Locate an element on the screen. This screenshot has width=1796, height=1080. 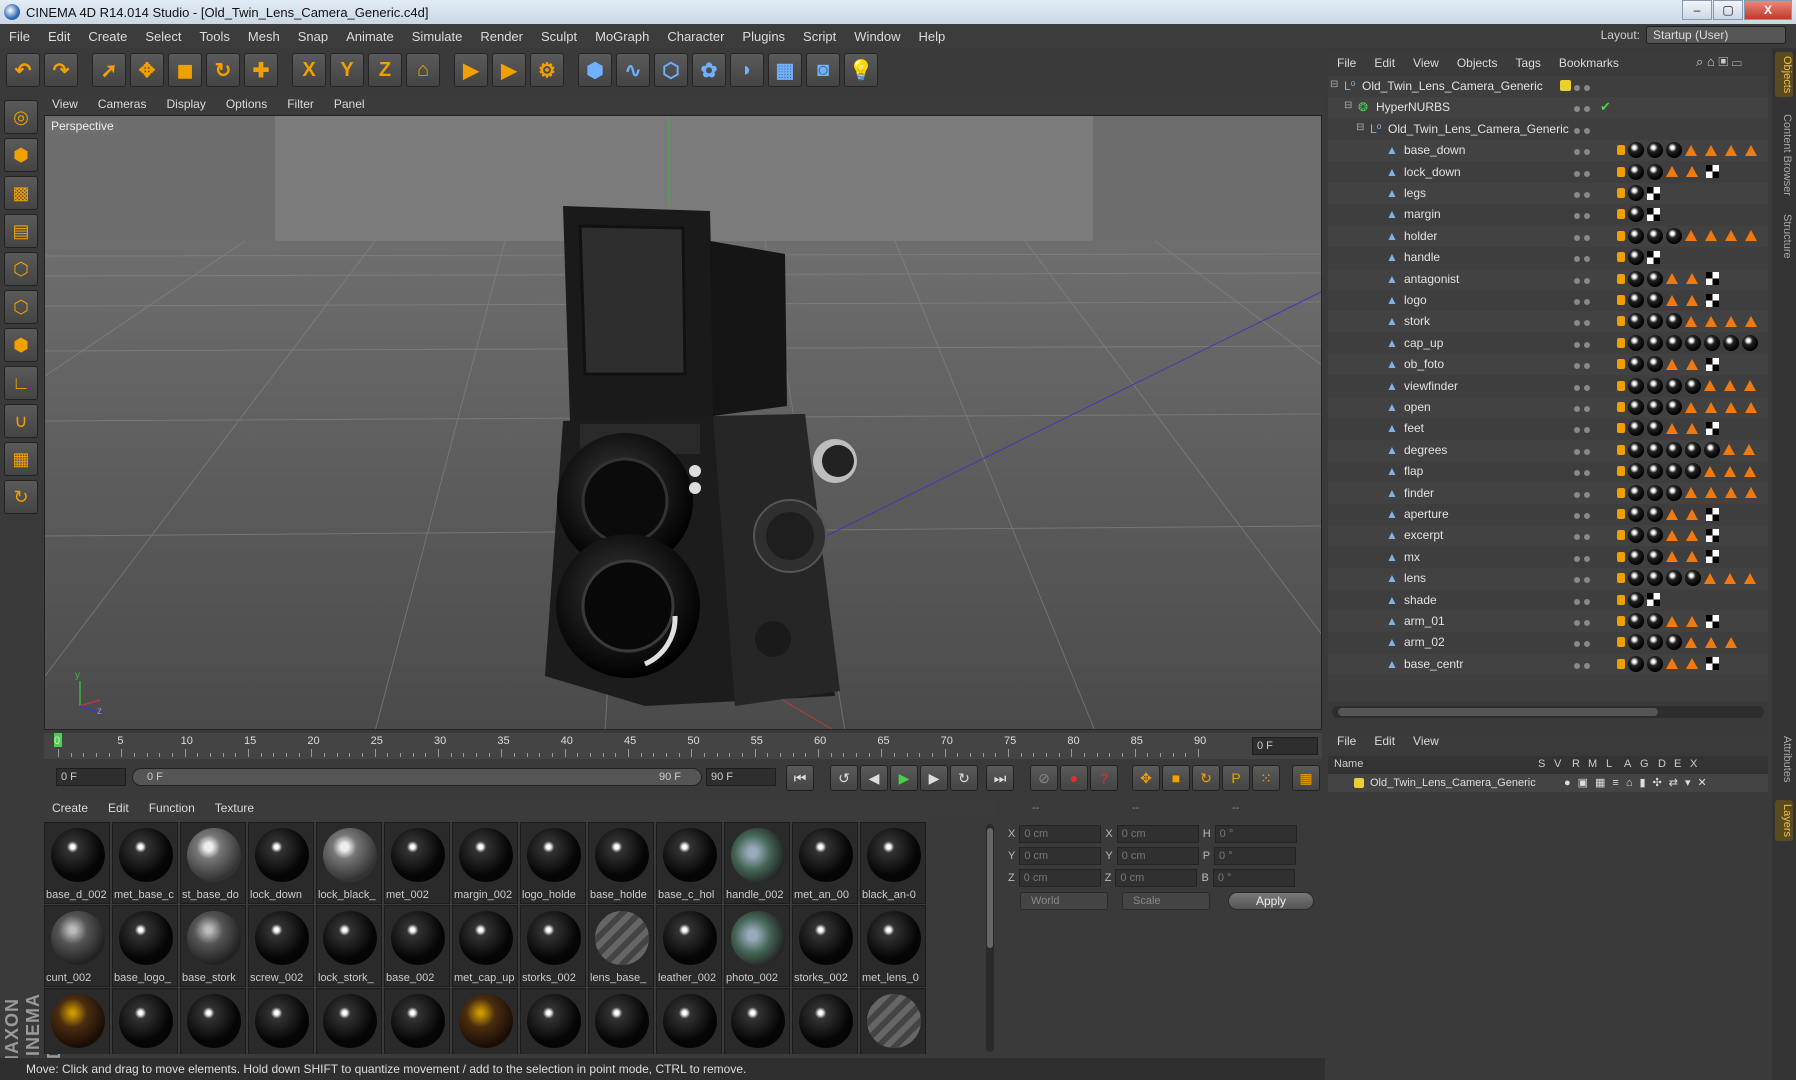
previous-frame-button: ◀ is located at coordinates (874, 778).